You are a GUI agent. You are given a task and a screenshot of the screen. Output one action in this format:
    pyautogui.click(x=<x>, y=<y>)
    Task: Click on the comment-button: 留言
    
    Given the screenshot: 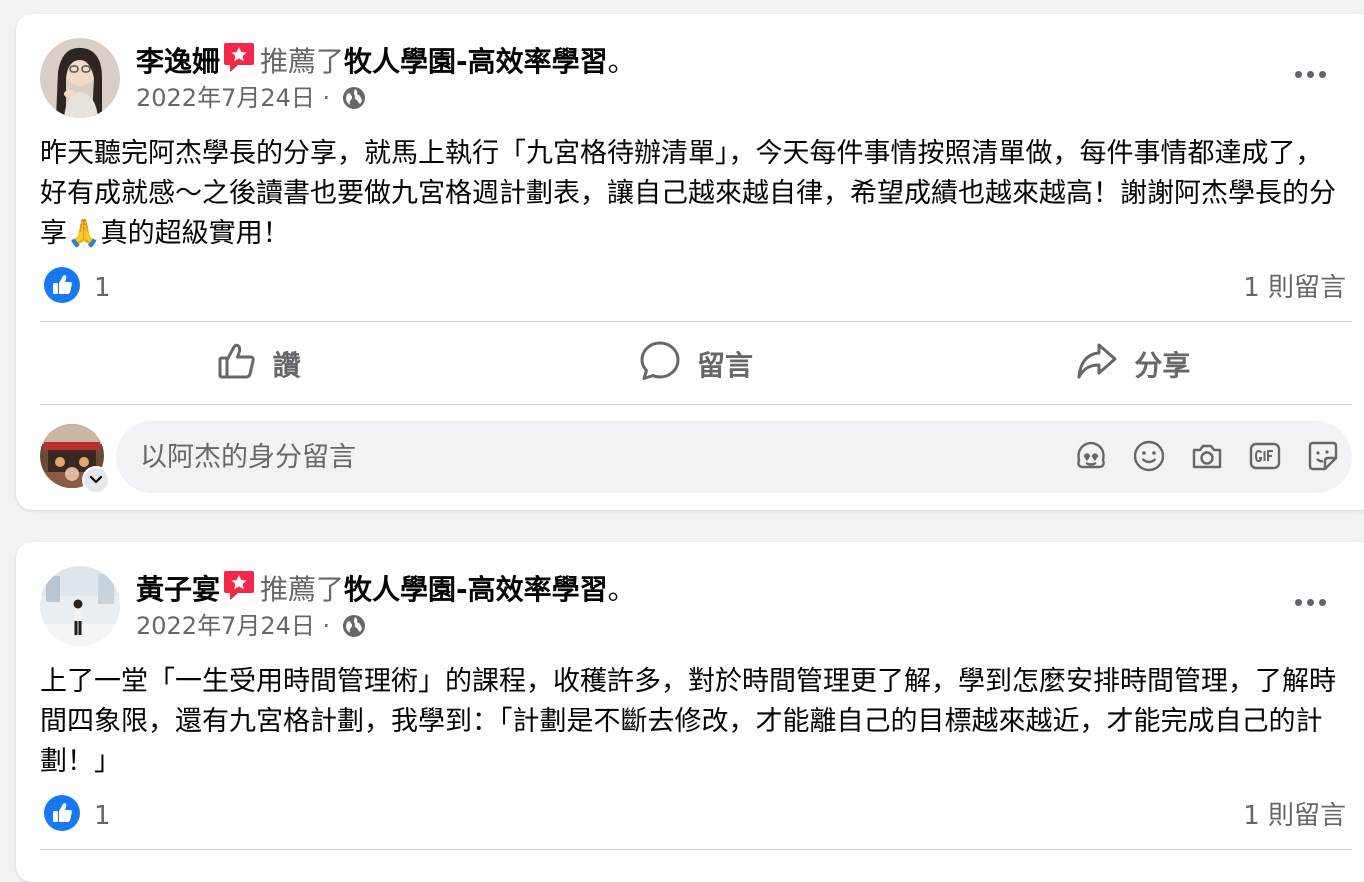 What is the action you would take?
    pyautogui.click(x=695, y=364)
    